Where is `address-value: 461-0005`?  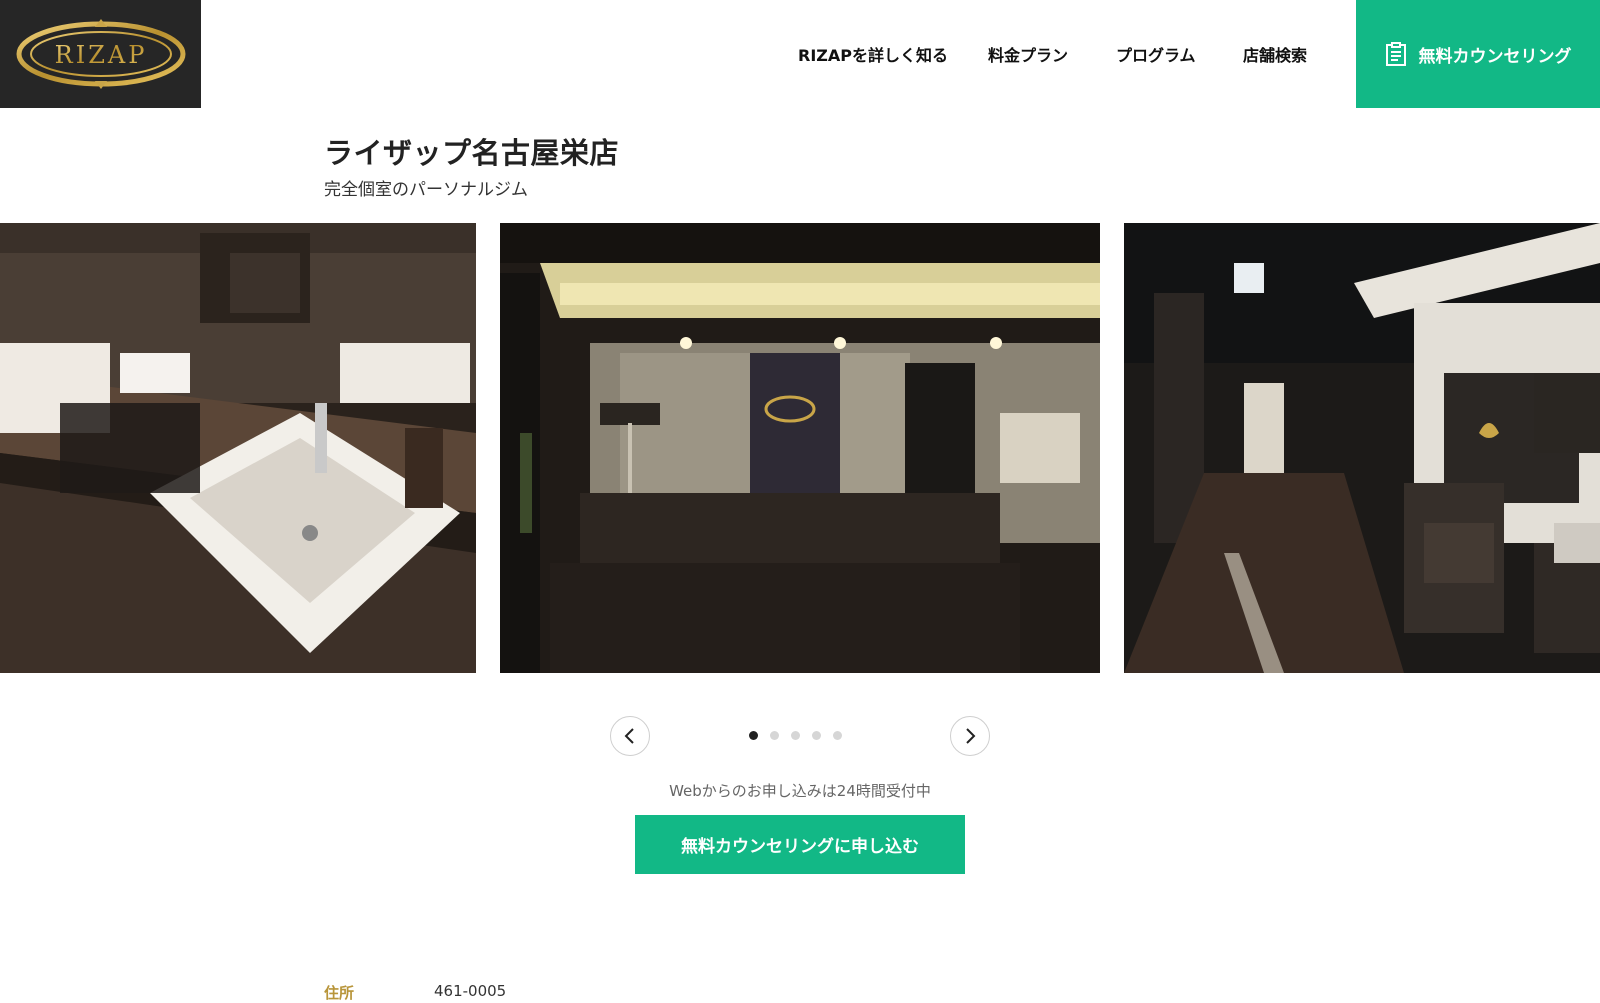 address-value: 461-0005 is located at coordinates (470, 991).